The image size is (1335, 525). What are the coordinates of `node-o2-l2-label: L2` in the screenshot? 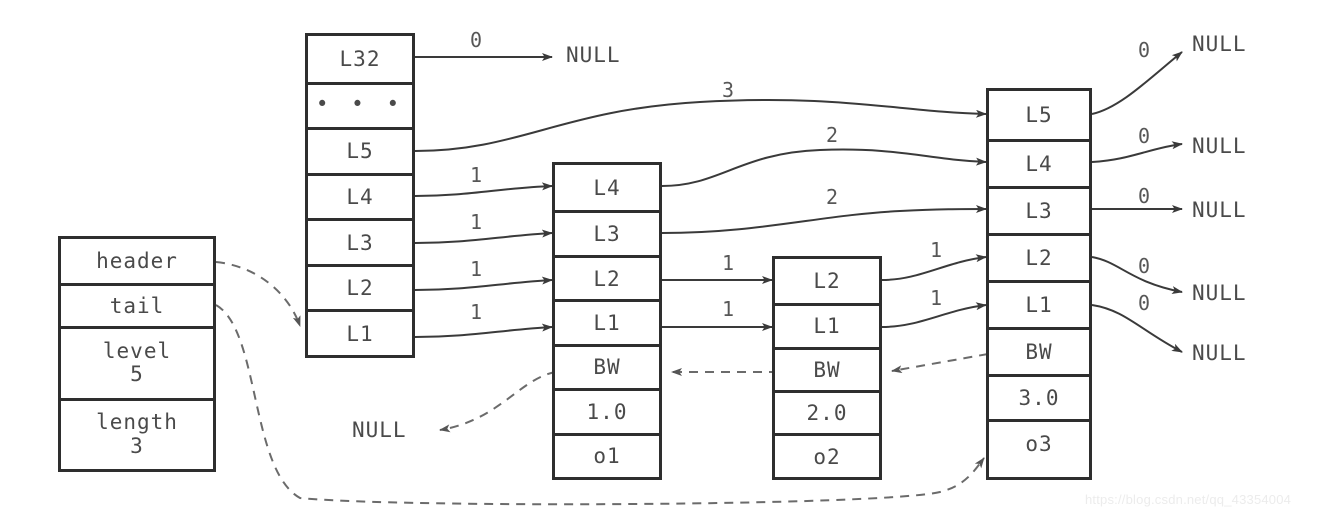 It's located at (827, 280).